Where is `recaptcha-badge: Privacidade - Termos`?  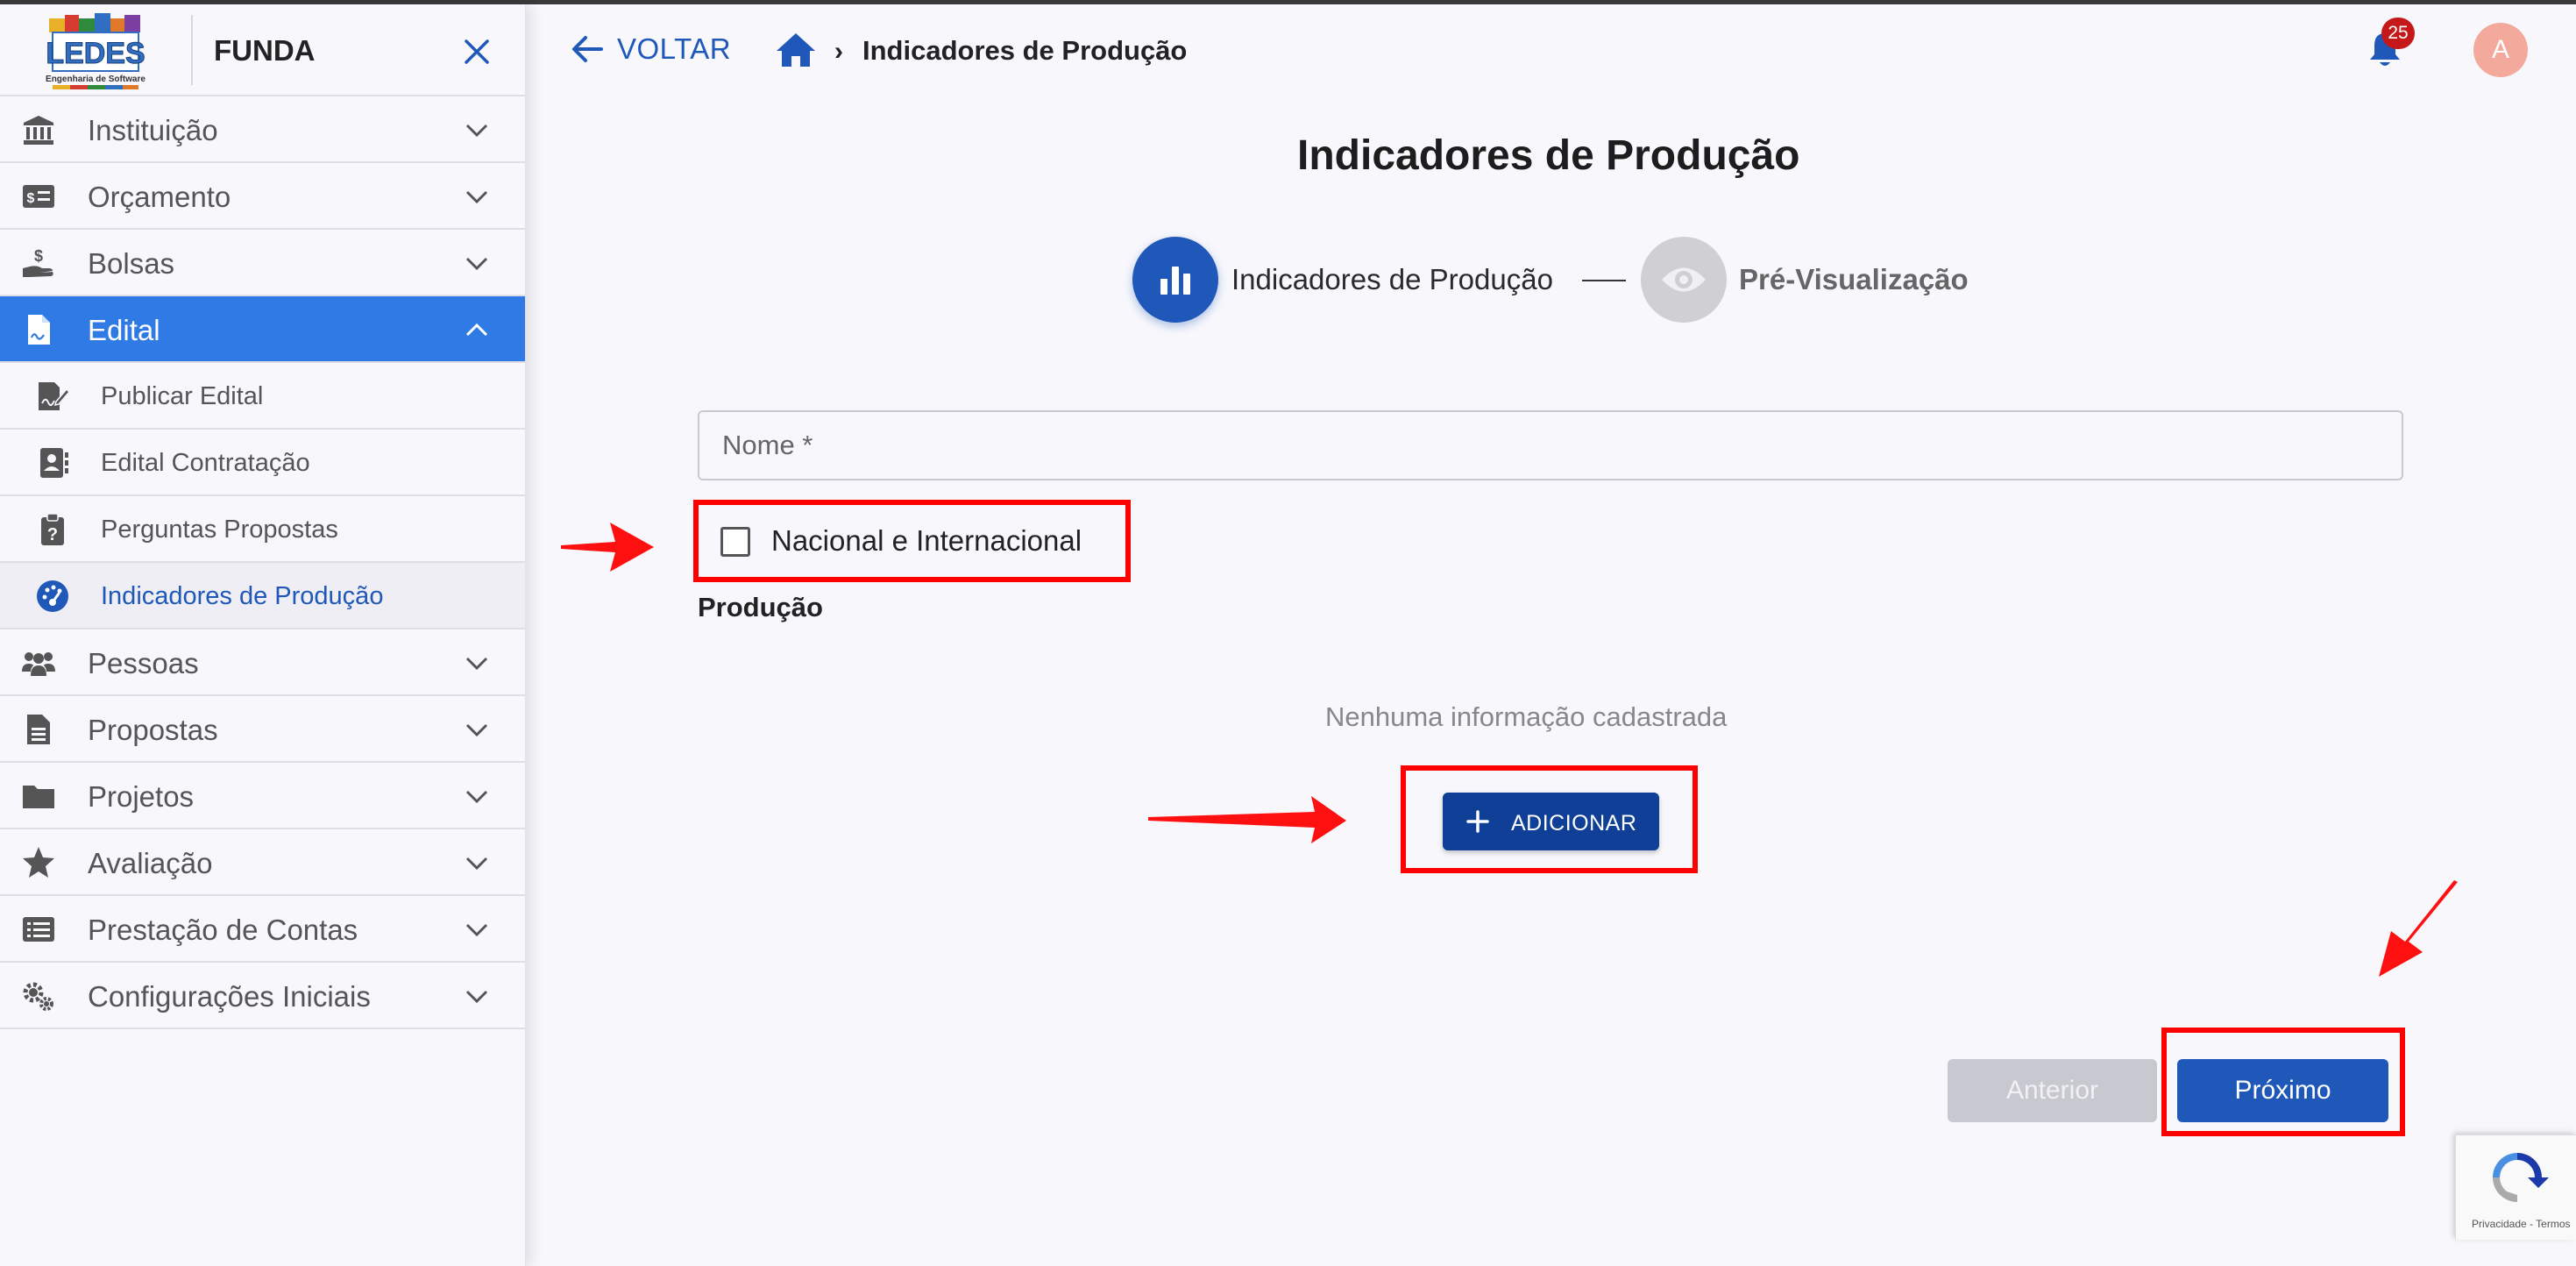 recaptcha-badge: Privacidade - Termos is located at coordinates (2515, 1187).